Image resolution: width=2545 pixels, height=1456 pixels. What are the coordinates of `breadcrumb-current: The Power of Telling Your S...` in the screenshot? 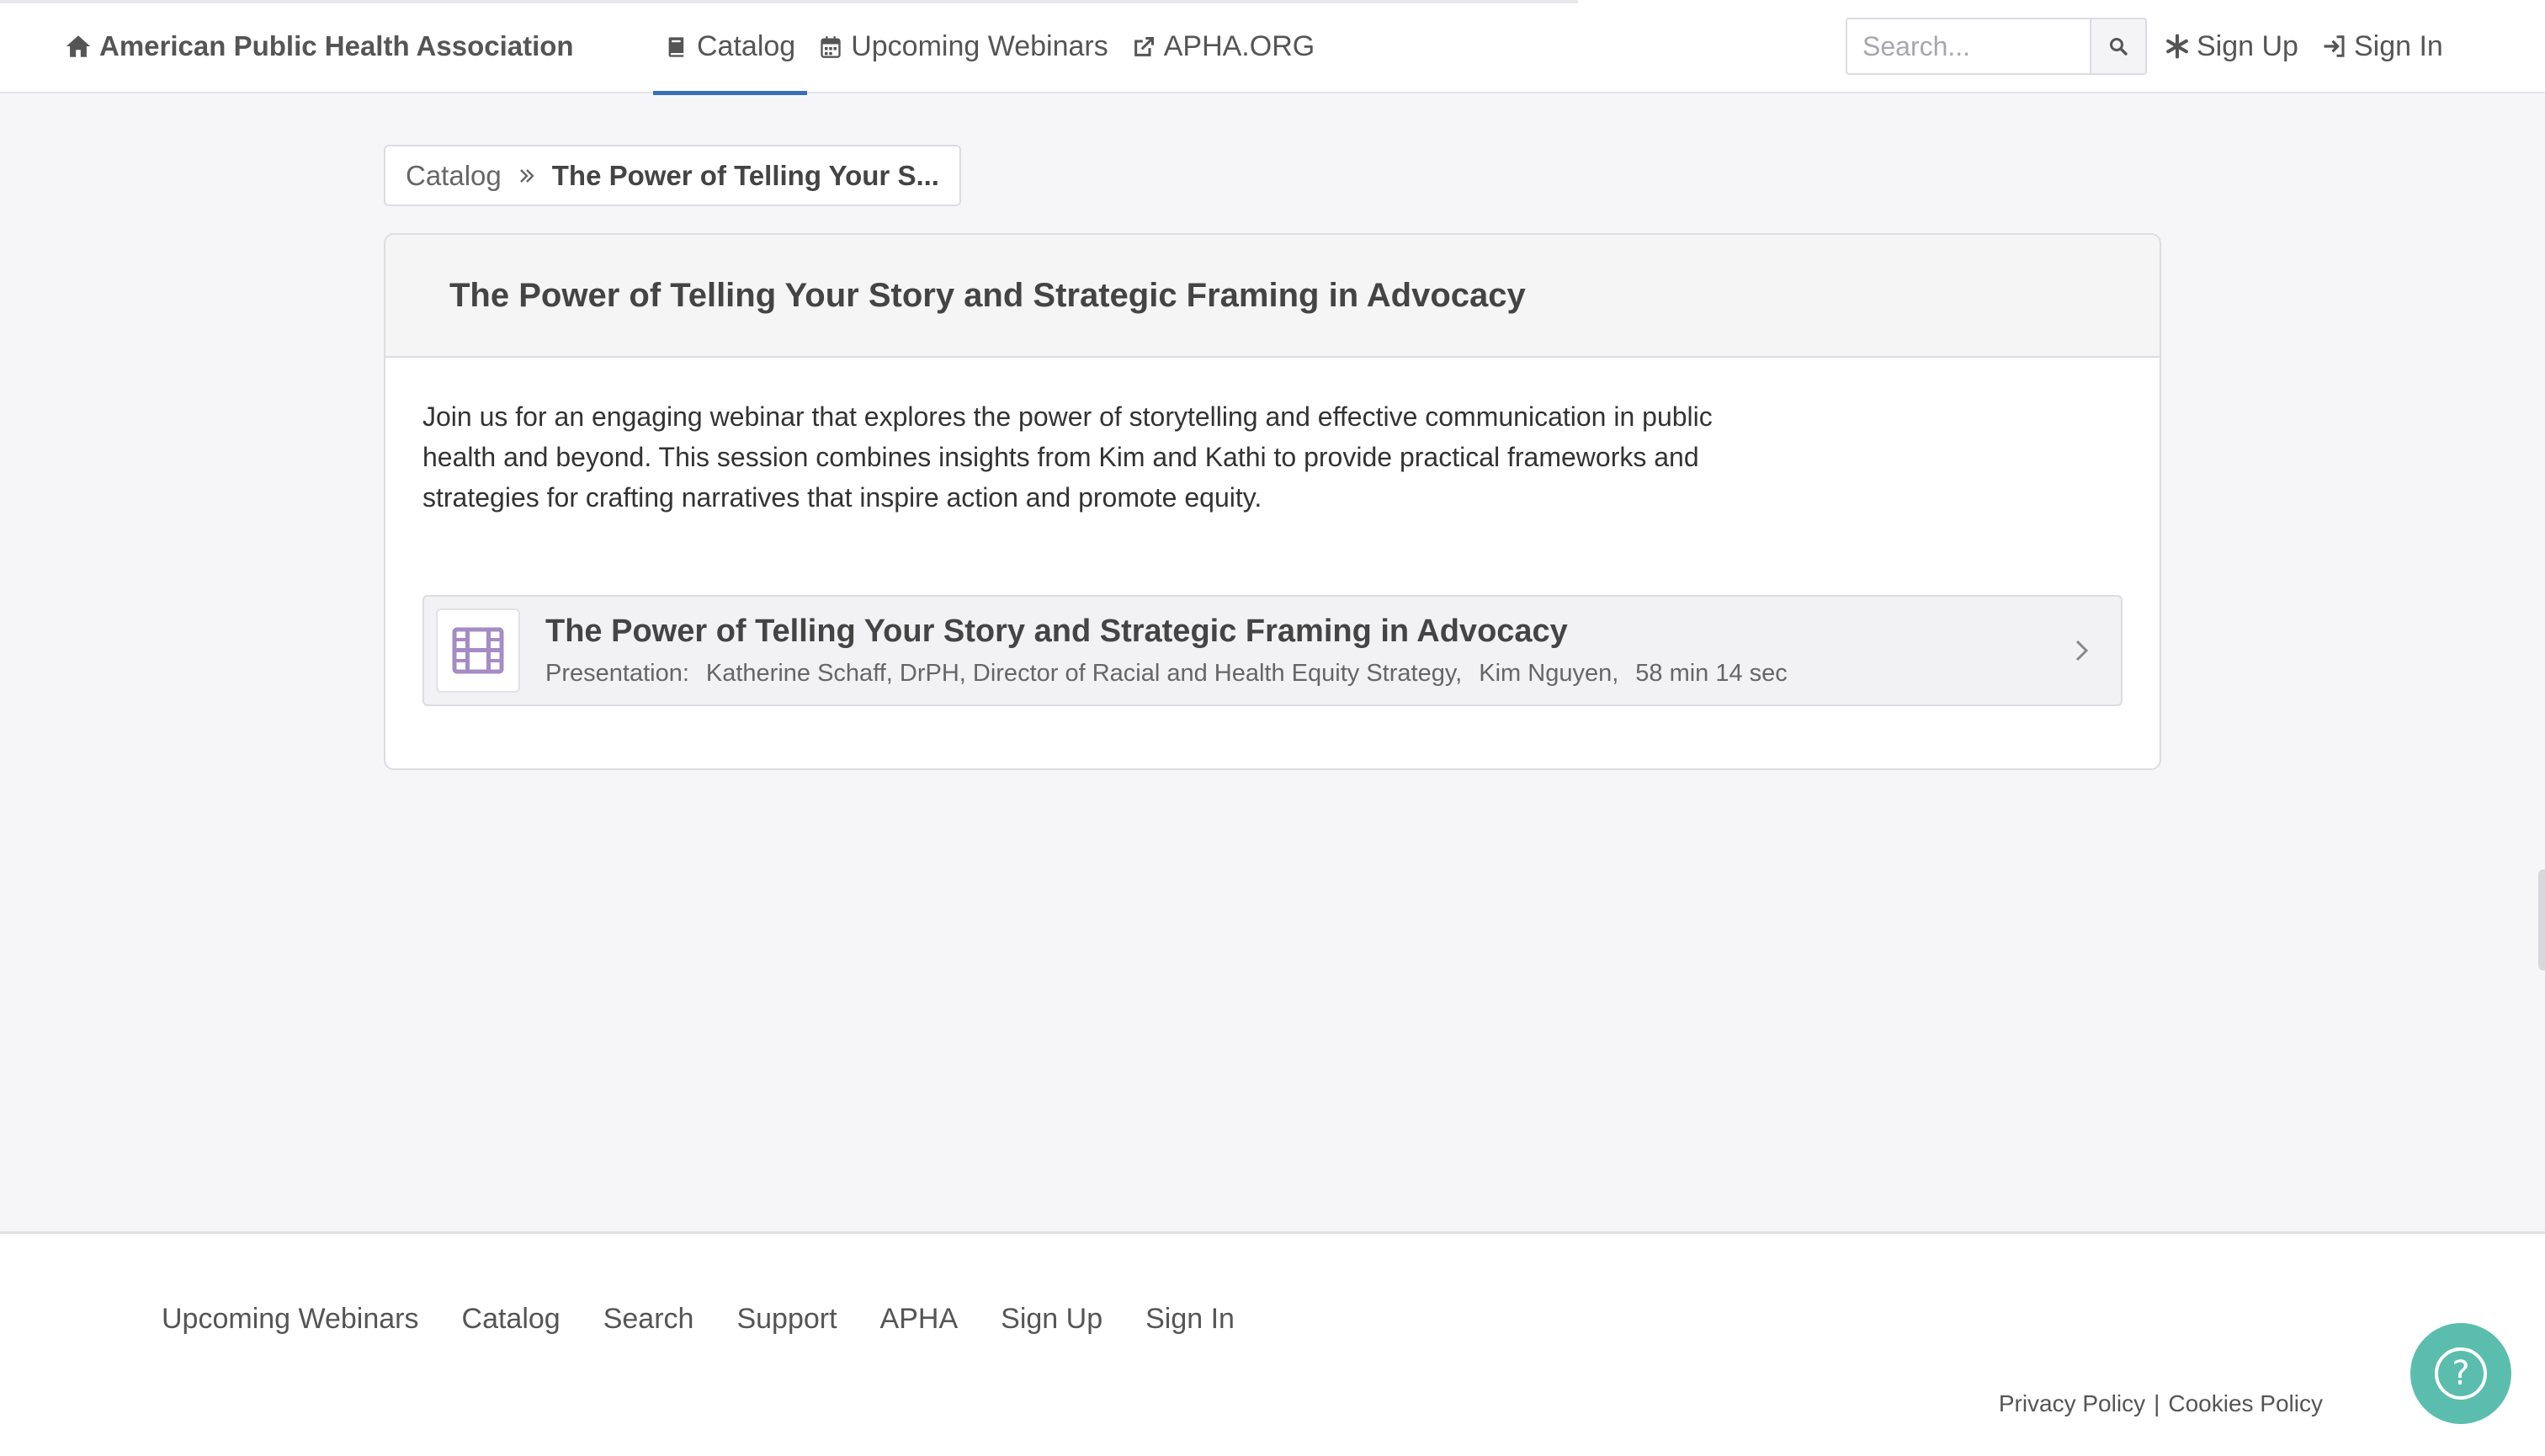 It's located at (745, 175).